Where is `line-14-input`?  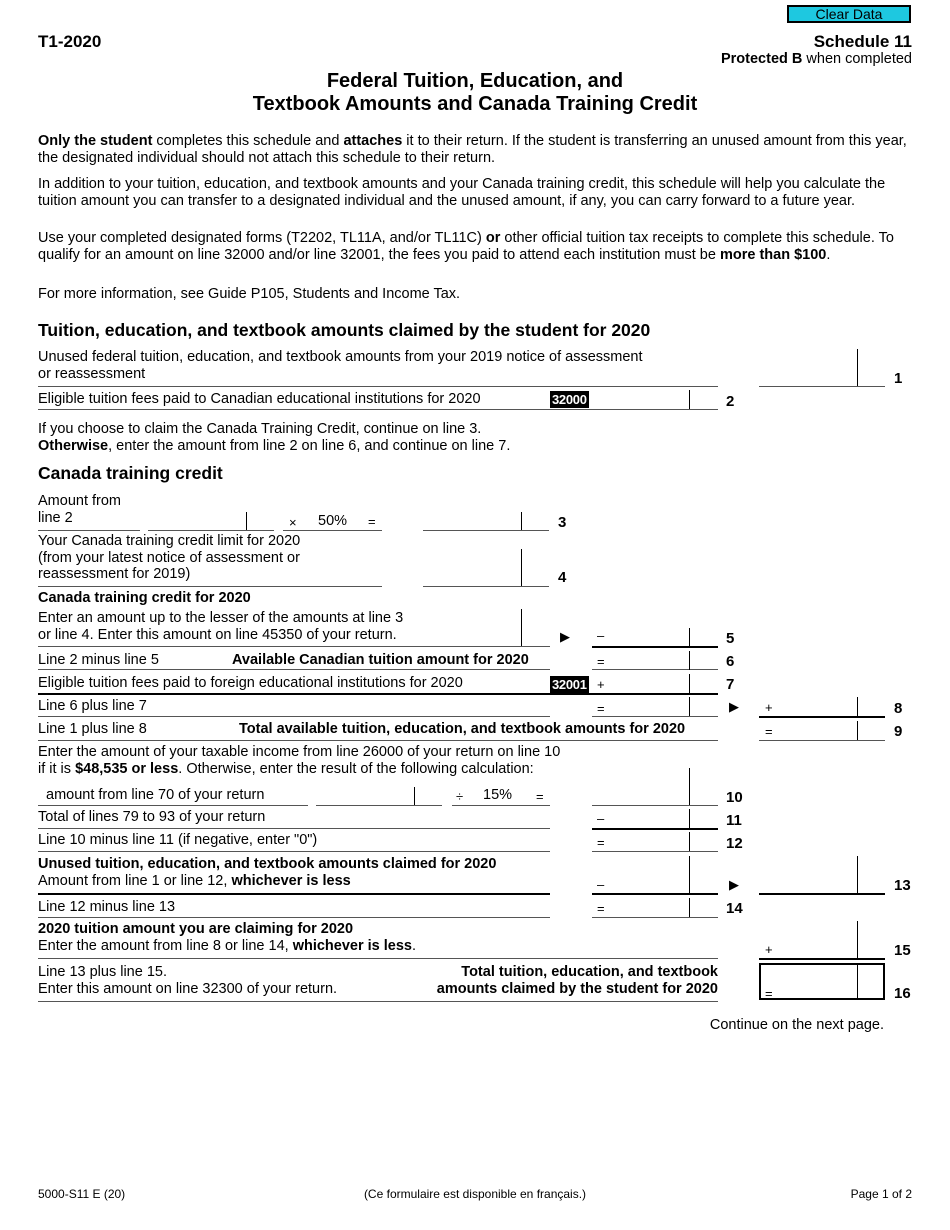 line-14-input is located at coordinates (655, 907).